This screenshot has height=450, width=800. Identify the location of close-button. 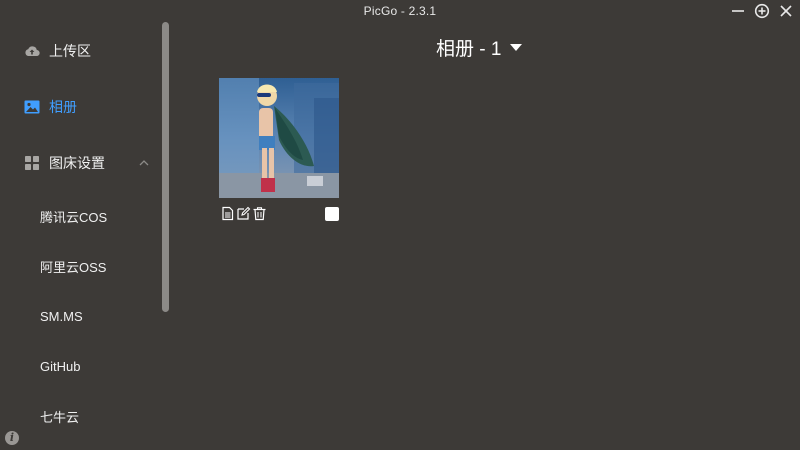
(786, 11).